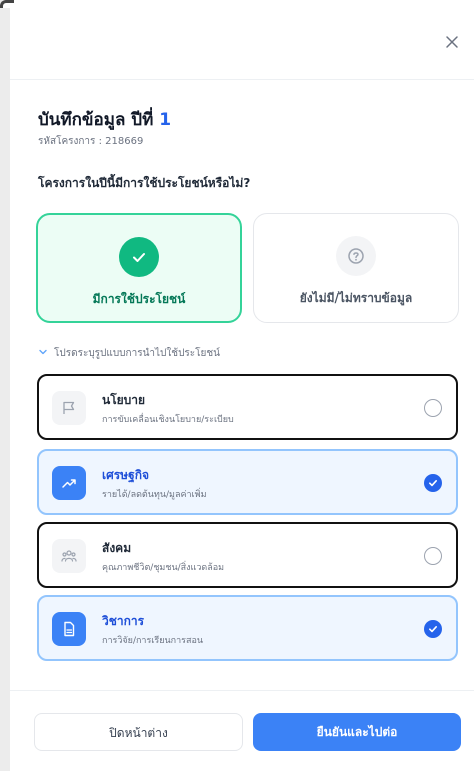 Image resolution: width=474 pixels, height=771 pixels. What do you see at coordinates (247, 482) in the screenshot?
I see `option-economy: เศรษฐกิจ รายได้/ลดต้นทุน/มูลค่าเพิ่ม` at bounding box center [247, 482].